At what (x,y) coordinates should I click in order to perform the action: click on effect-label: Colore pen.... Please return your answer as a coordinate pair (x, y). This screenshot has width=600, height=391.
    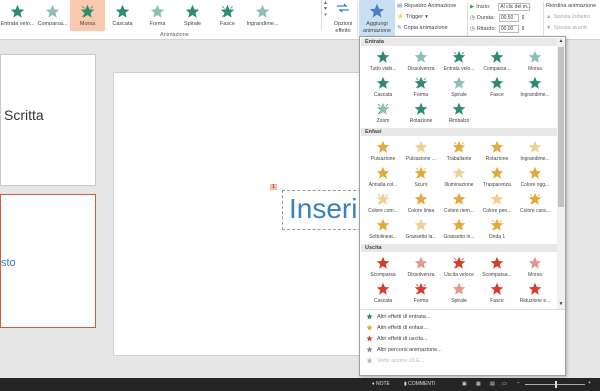
    Looking at the image, I should click on (497, 211).